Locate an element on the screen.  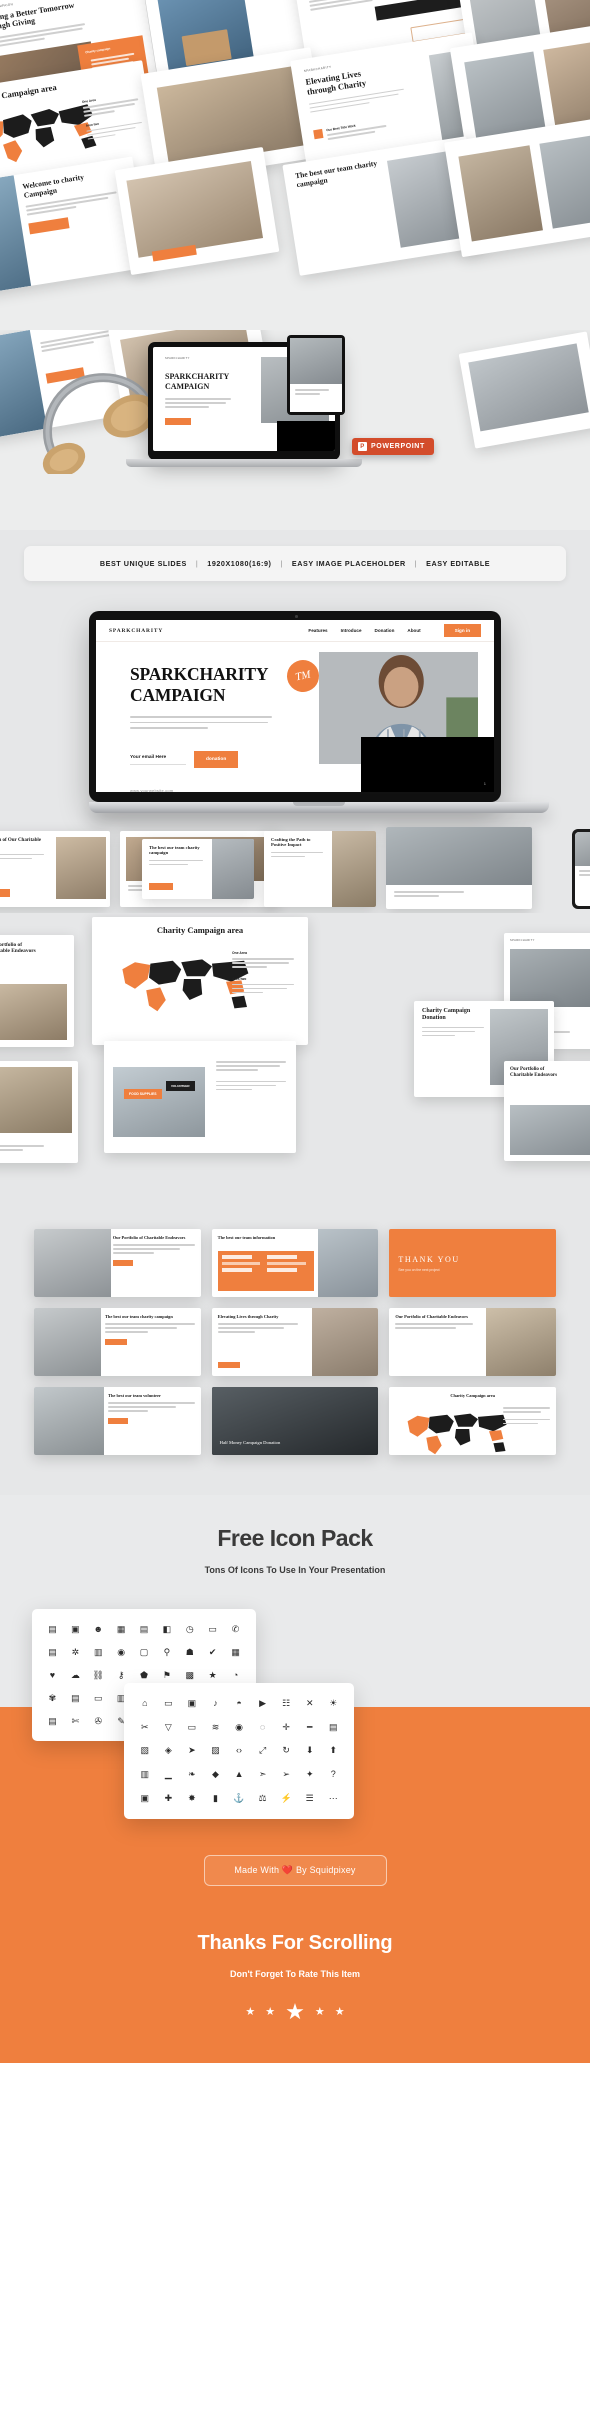
slide-page-number: 1 is located at coordinates (484, 783).